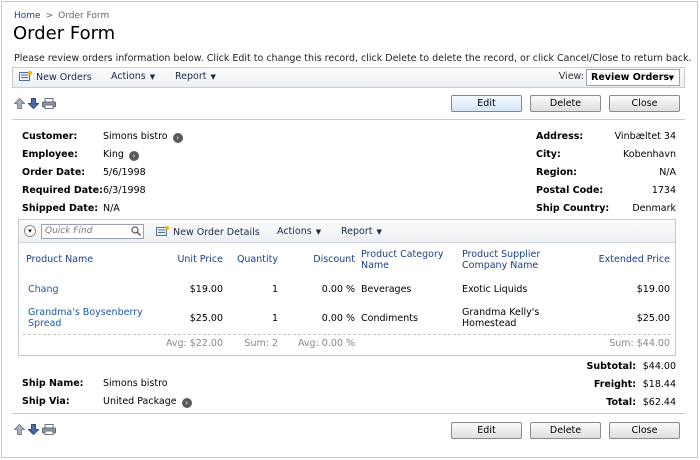  Describe the element at coordinates (186, 403) in the screenshot. I see `go-to-shipper-icon: ›` at that location.